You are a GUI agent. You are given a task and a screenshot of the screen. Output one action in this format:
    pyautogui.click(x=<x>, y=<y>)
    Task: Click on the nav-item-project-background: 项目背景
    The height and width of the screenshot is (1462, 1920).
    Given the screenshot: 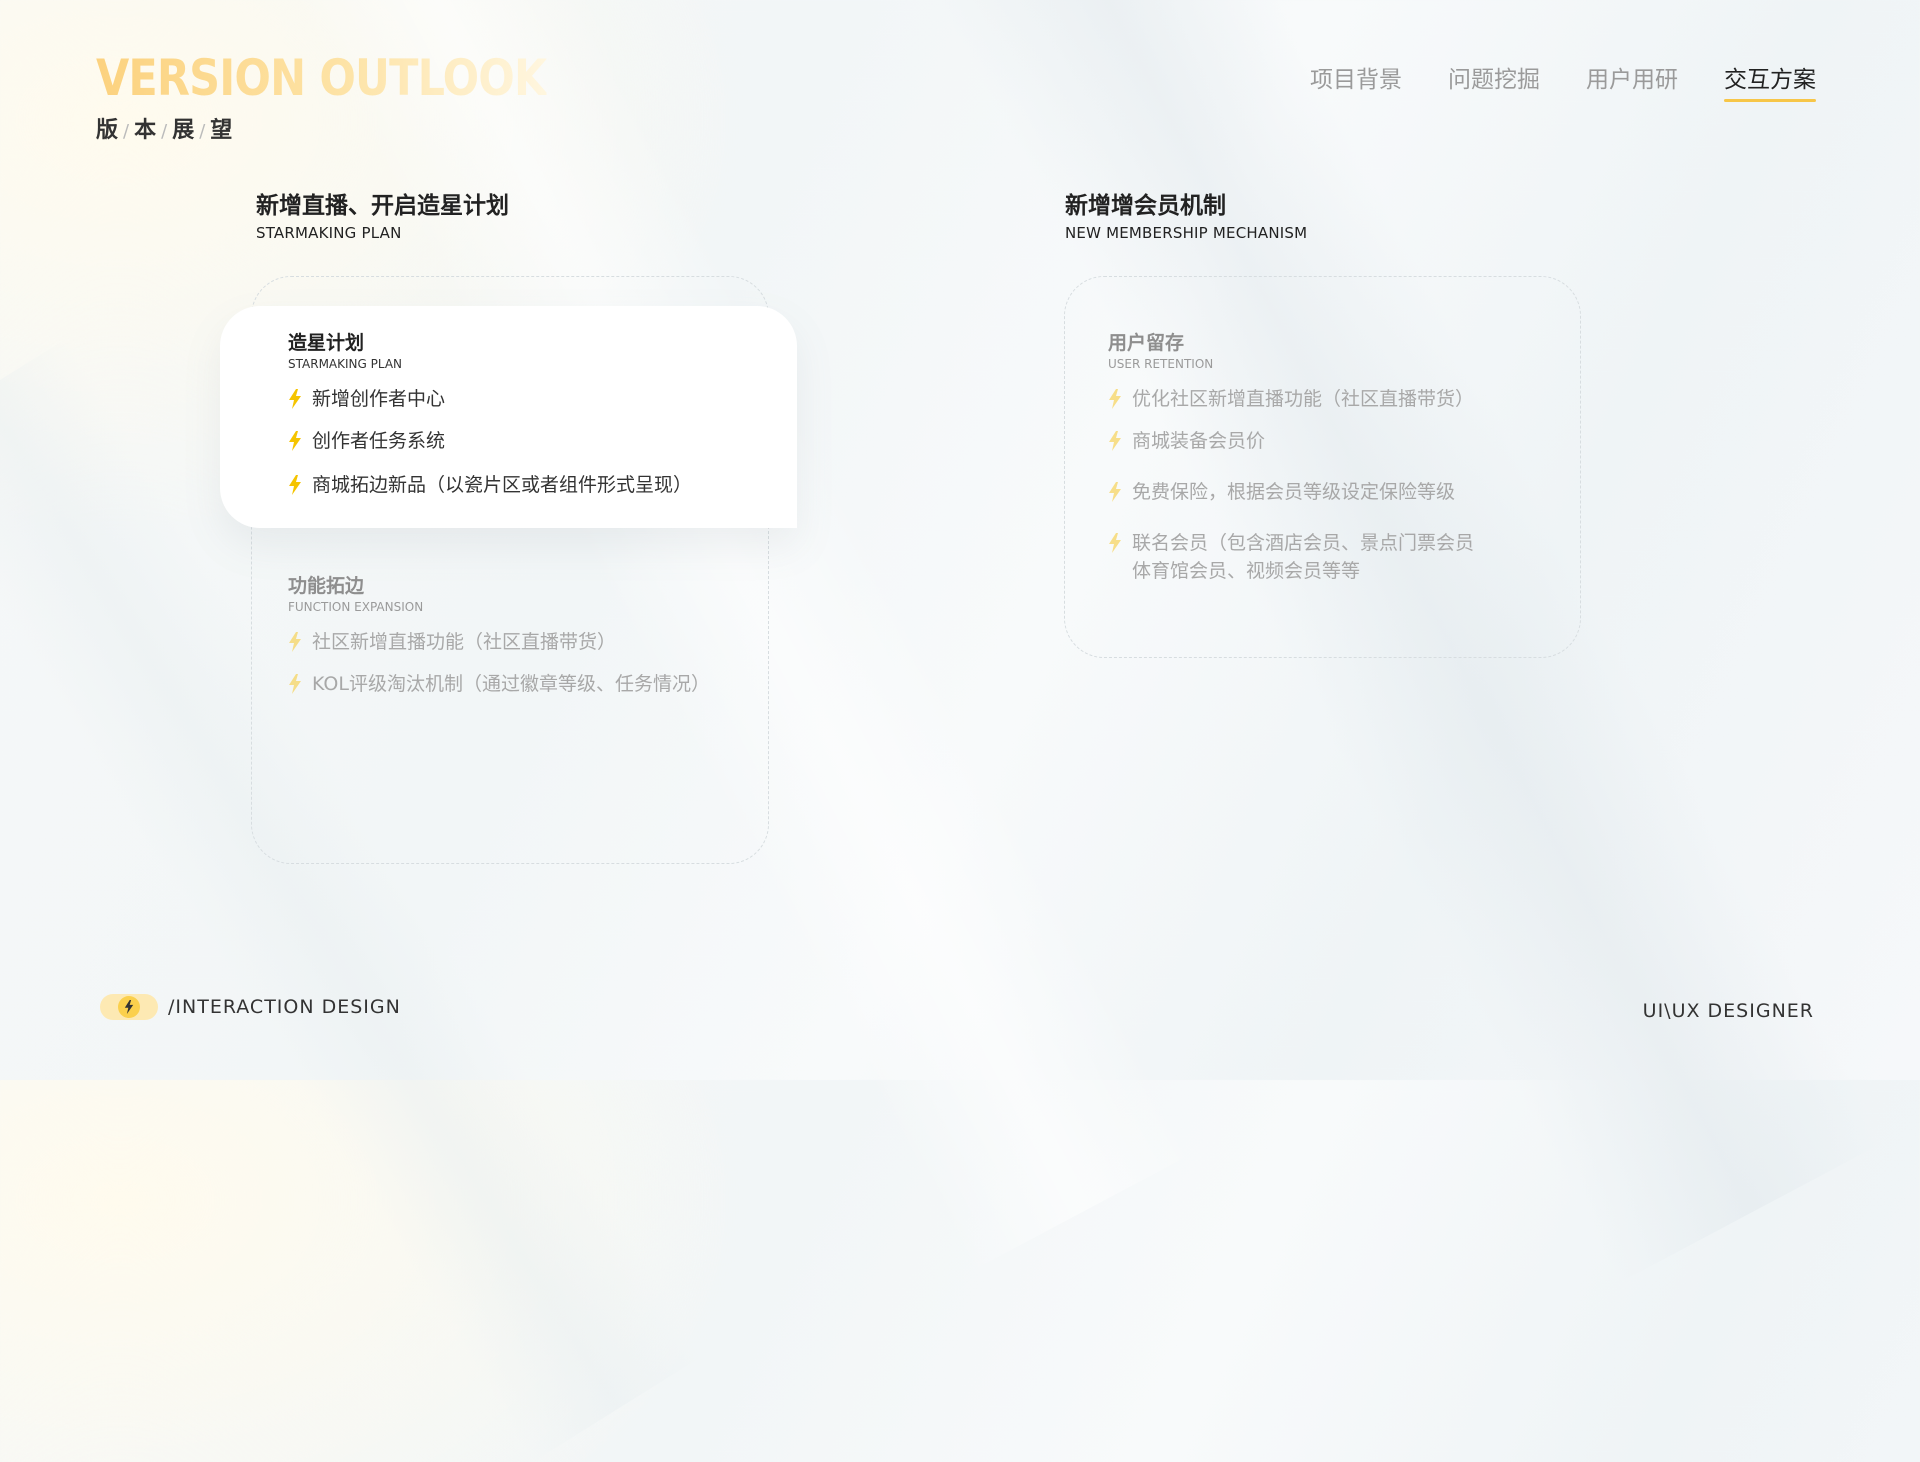 What is the action you would take?
    pyautogui.click(x=1356, y=80)
    